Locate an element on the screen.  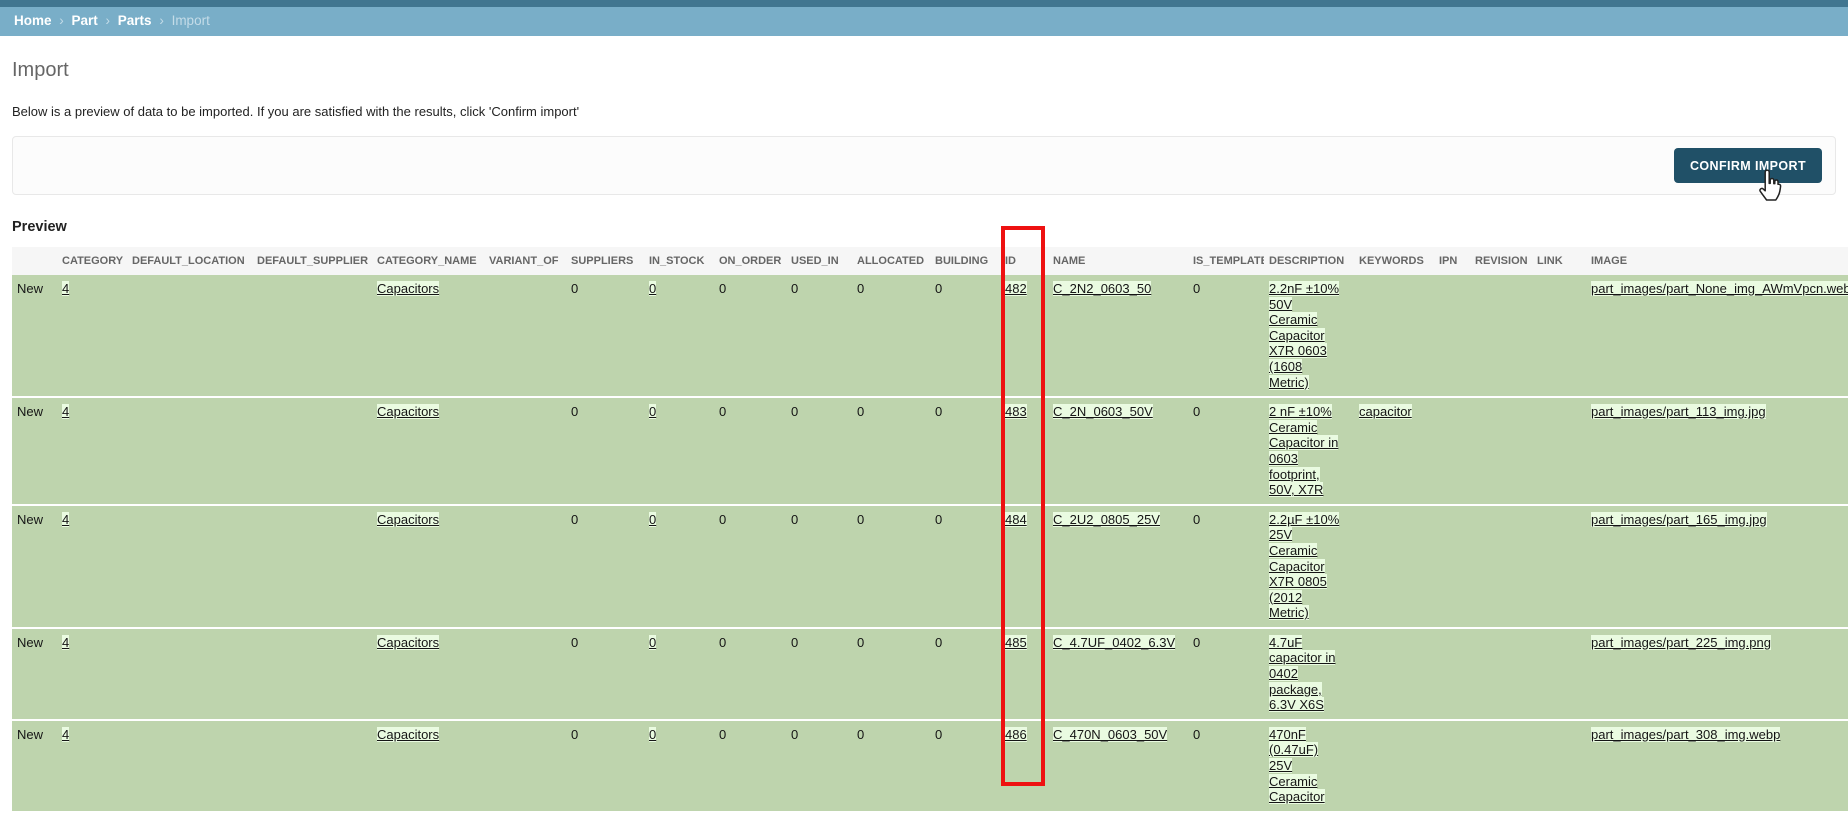
column-header-on-order: ON_ORDER is located at coordinates (750, 261).